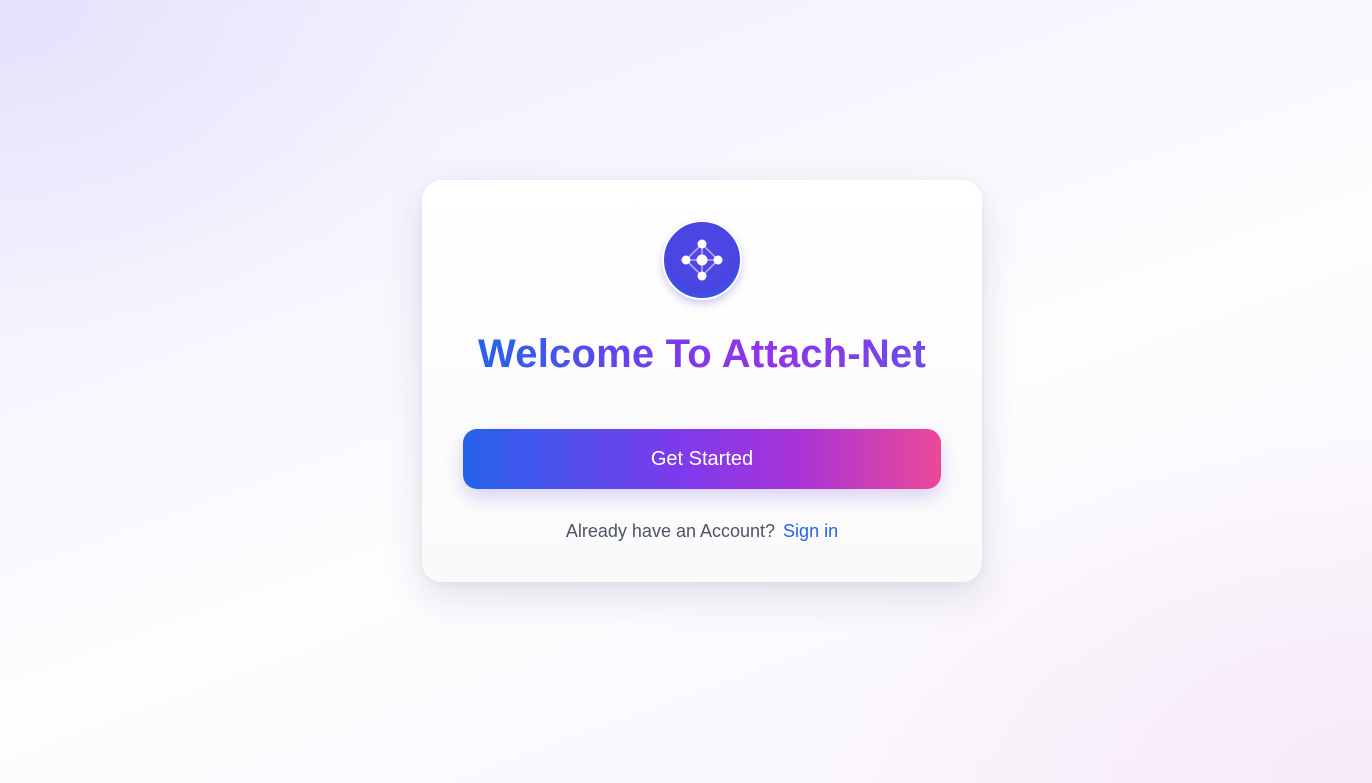  I want to click on signin-prompt: Already have an Account? Sign in, so click(702, 531).